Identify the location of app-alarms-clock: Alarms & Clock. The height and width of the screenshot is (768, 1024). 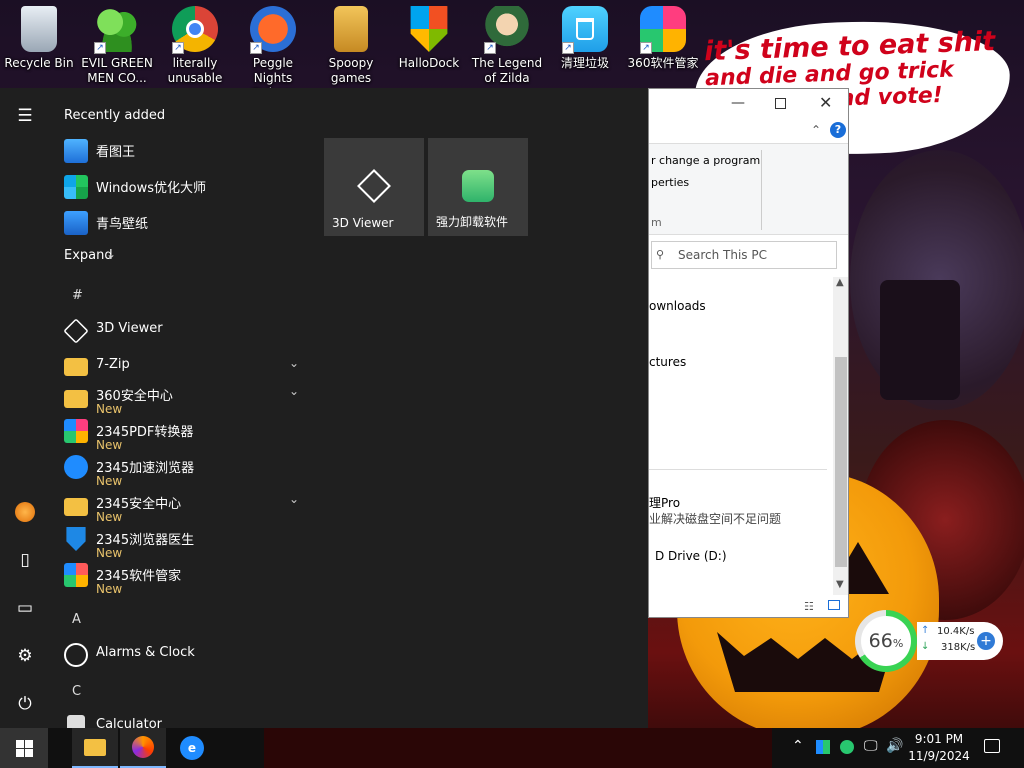
(184, 658).